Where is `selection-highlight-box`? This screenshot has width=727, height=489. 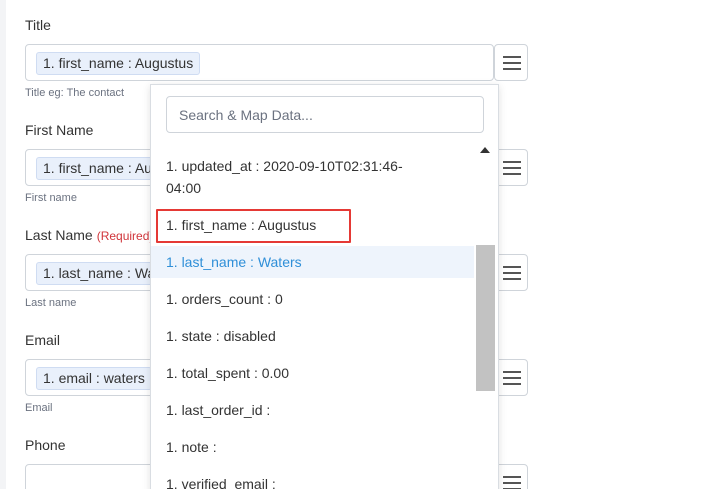 selection-highlight-box is located at coordinates (253, 226).